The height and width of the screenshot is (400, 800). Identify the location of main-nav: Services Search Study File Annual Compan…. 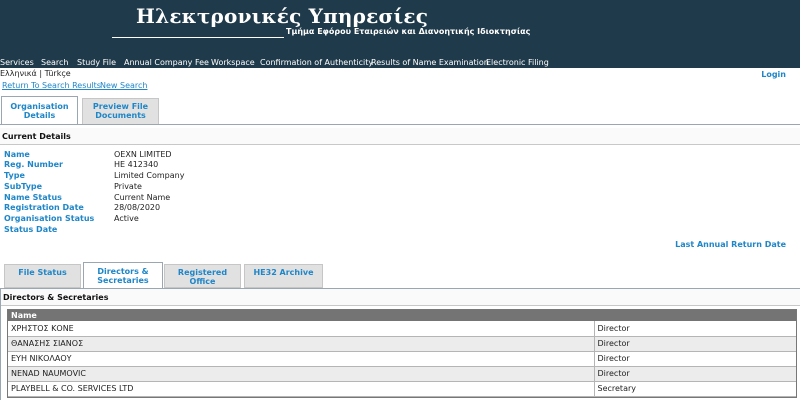
(400, 62).